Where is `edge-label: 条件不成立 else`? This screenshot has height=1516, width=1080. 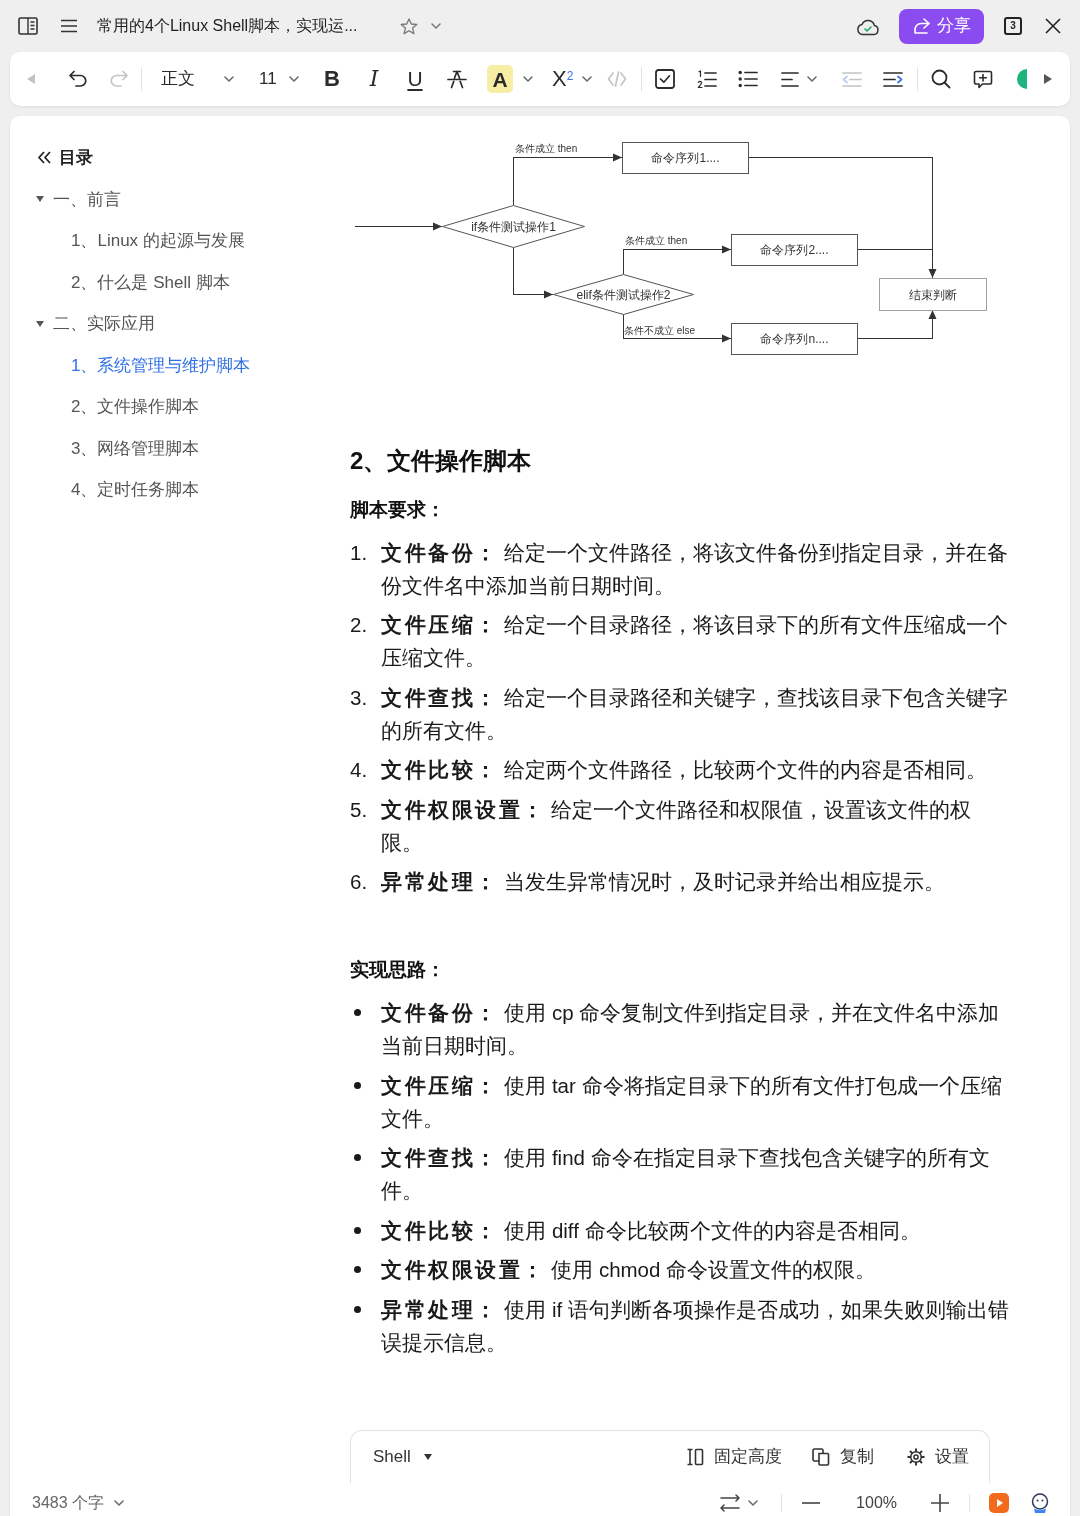
edge-label: 条件不成立 else is located at coordinates (660, 330).